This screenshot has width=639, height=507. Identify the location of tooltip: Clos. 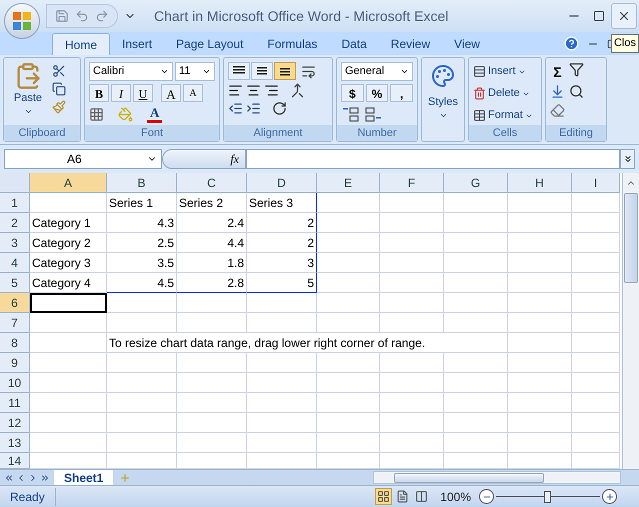
(624, 43).